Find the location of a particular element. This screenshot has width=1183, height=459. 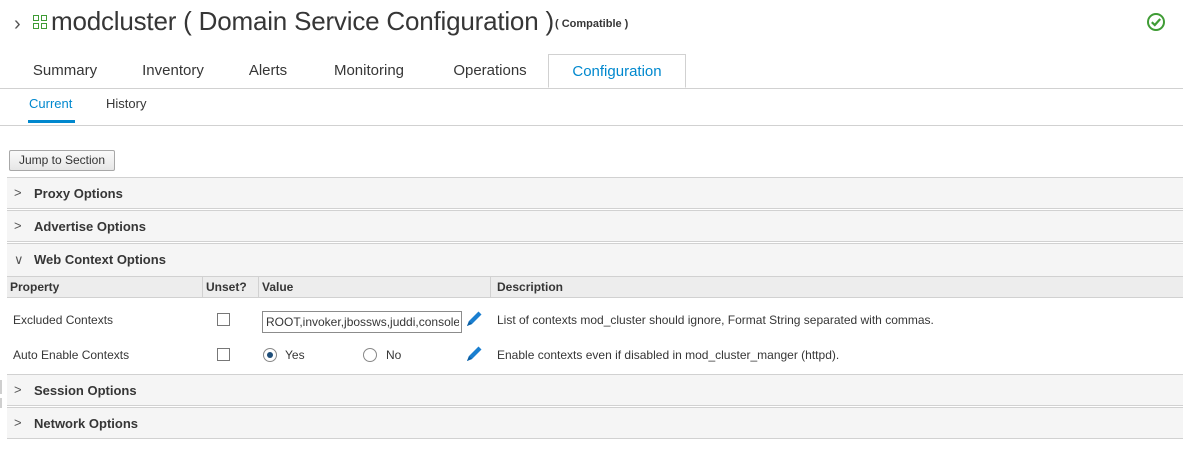

subtab-current: Current is located at coordinates (50, 103).